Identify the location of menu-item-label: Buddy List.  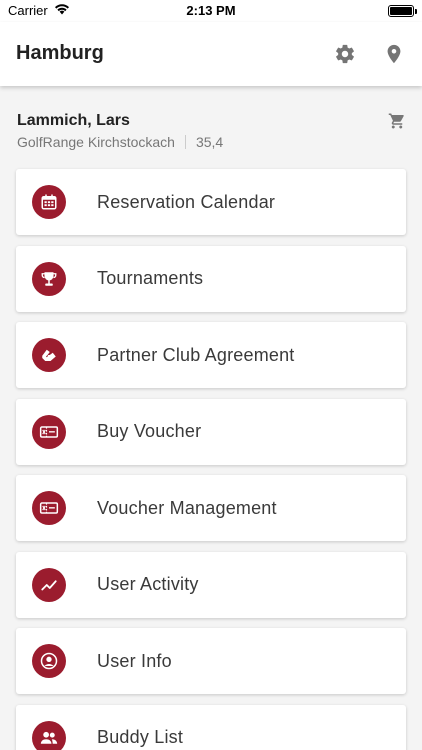
(140, 737).